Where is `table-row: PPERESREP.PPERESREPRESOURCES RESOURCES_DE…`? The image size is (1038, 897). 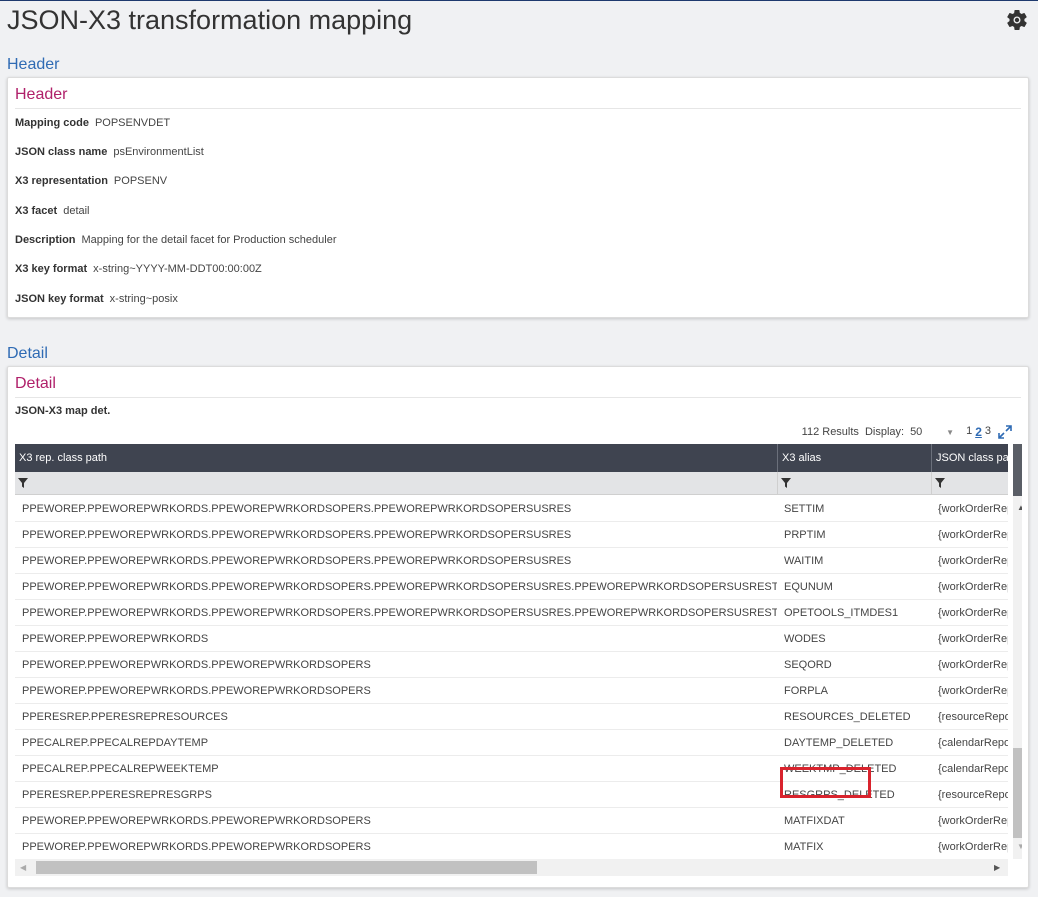 table-row: PPERESREP.PPERESREPRESOURCES RESOURCES_DE… is located at coordinates (511, 717).